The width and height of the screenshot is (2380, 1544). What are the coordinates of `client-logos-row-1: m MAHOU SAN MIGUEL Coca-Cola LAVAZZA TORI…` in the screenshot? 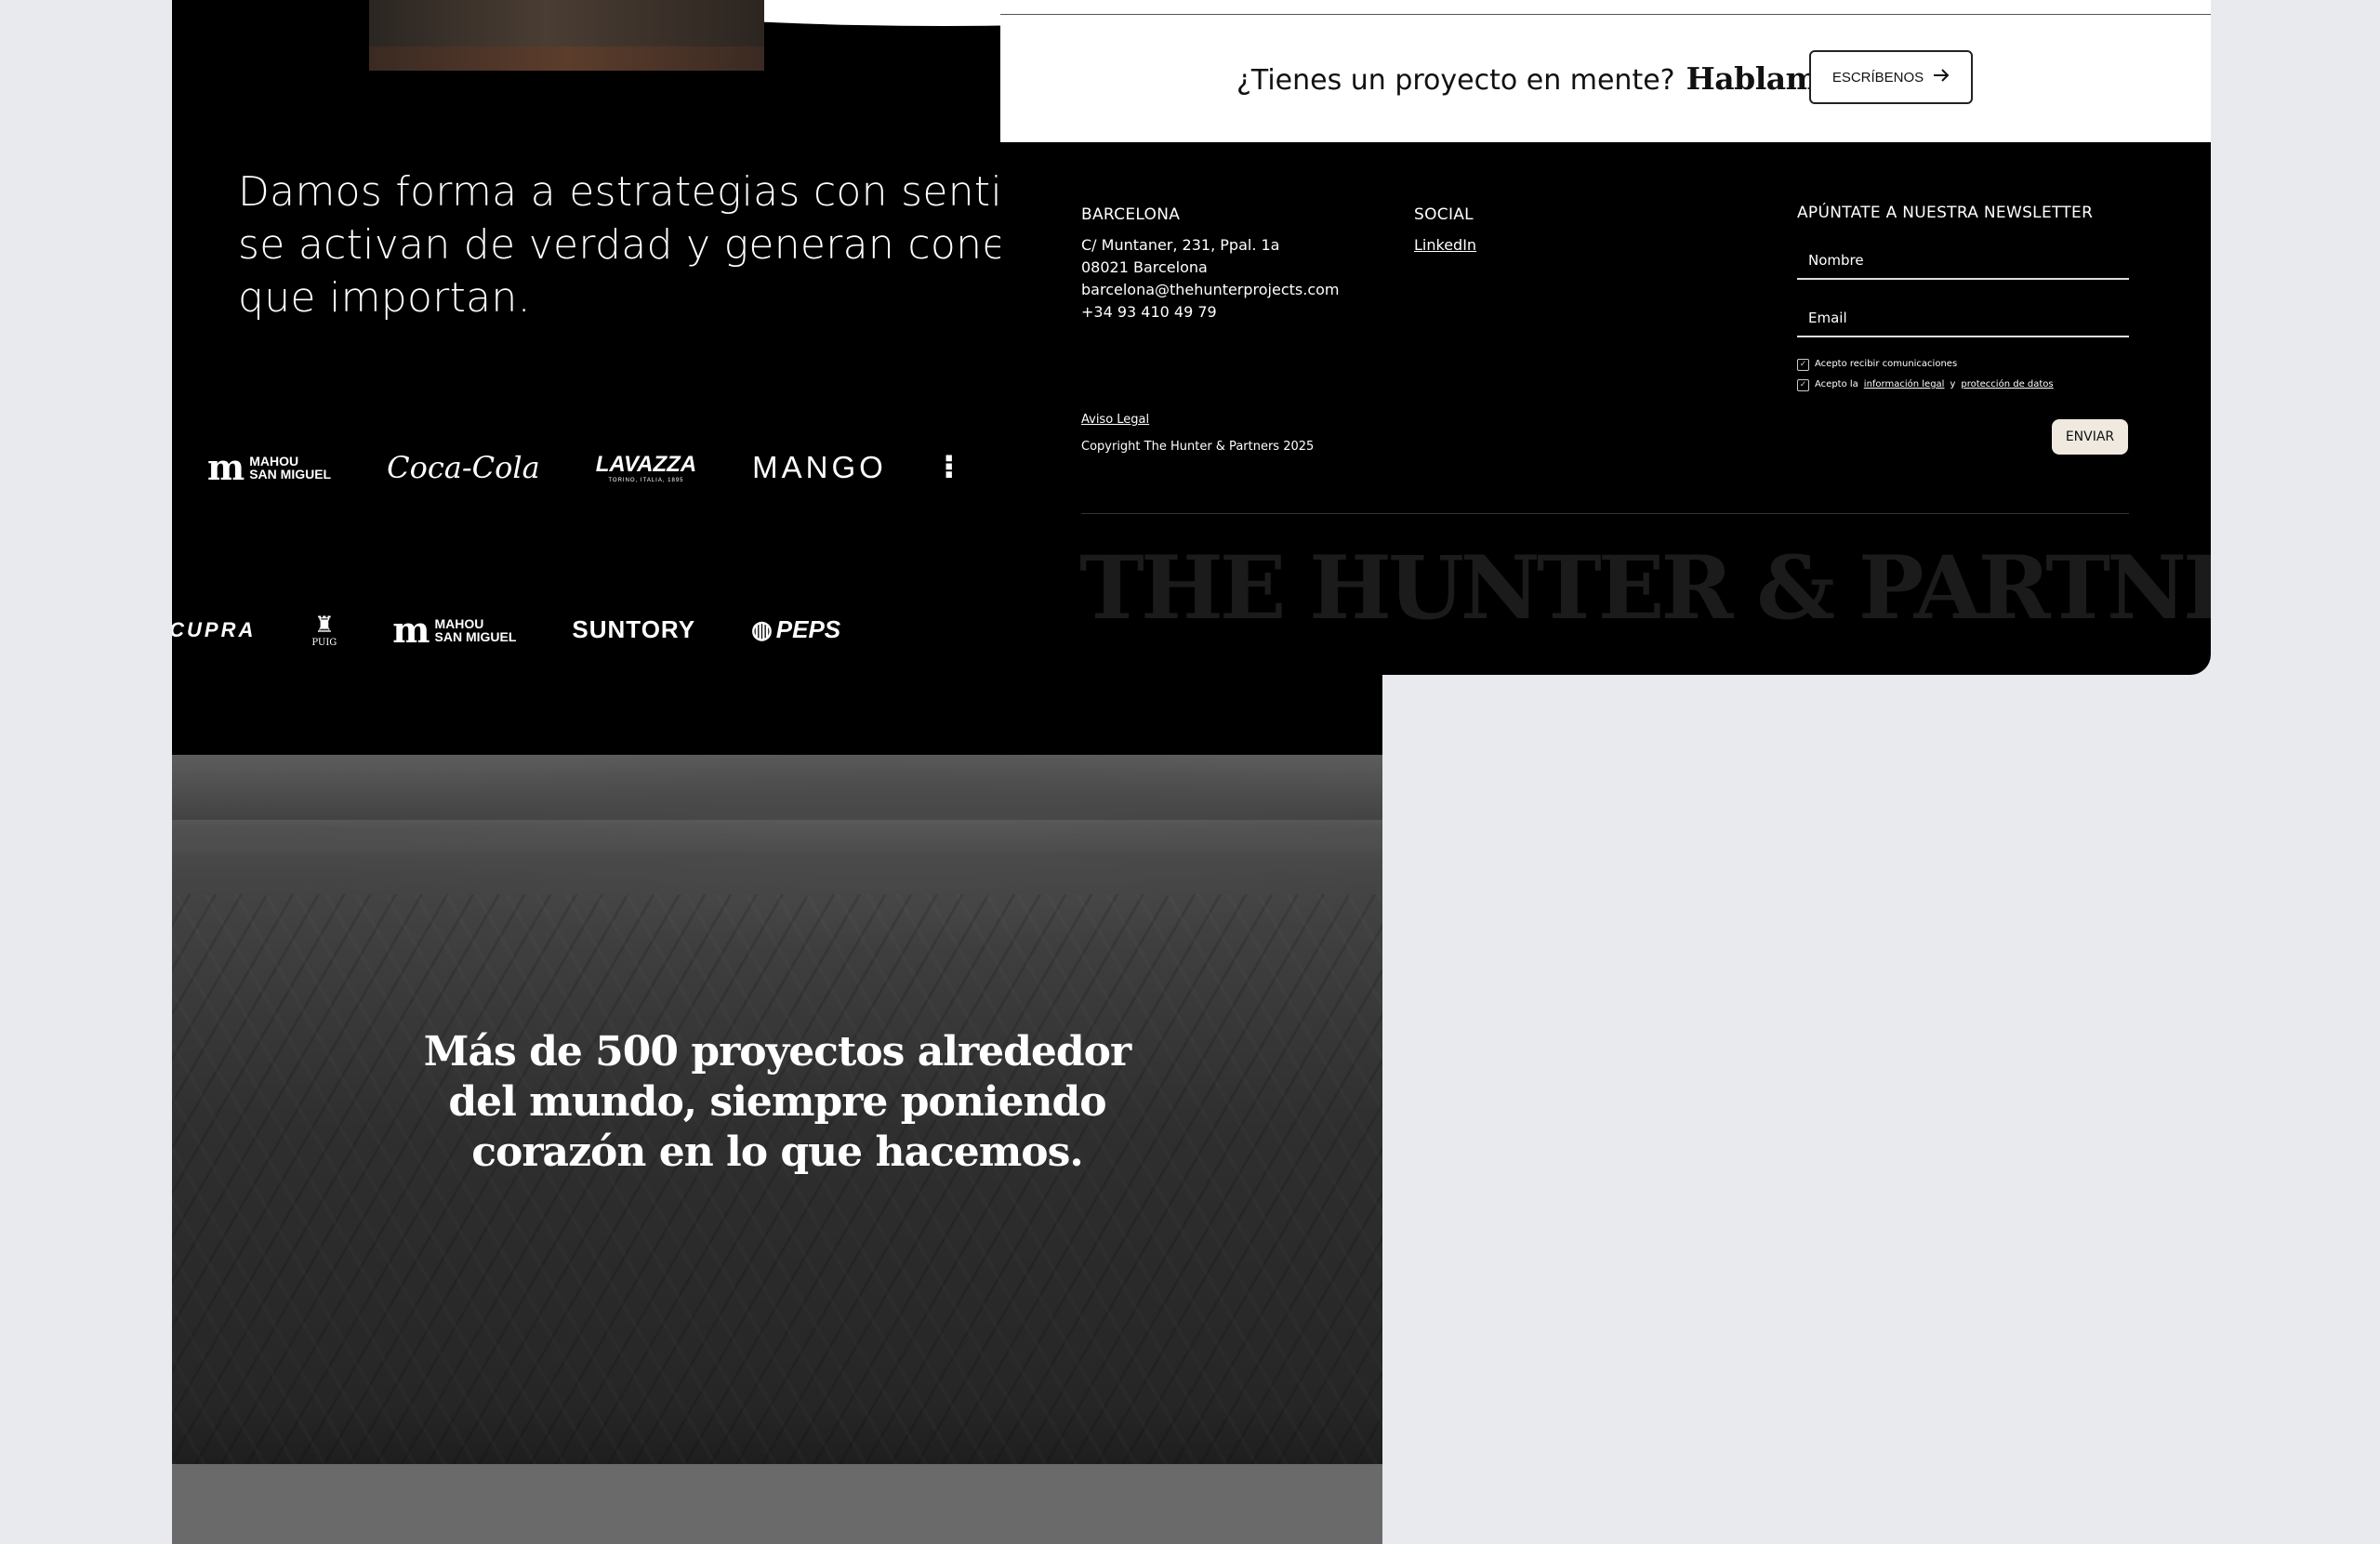 It's located at (609, 467).